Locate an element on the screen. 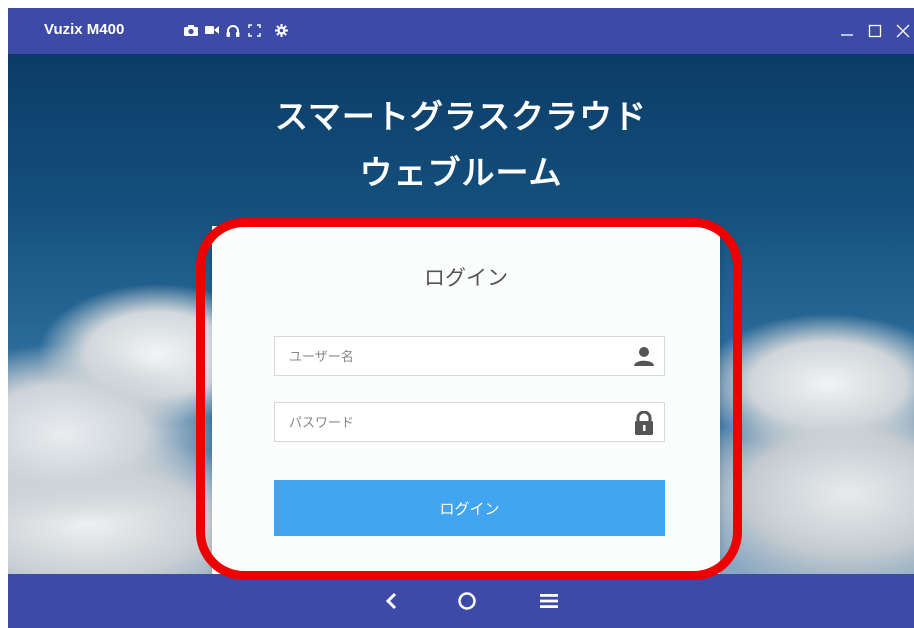  video-icon is located at coordinates (212, 30).